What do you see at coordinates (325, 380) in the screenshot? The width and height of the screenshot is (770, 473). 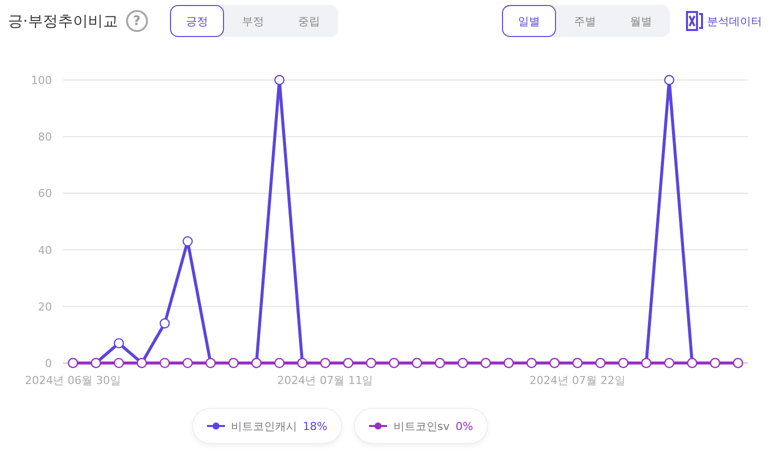 I see `axis-label: 2024년 07월 11일` at bounding box center [325, 380].